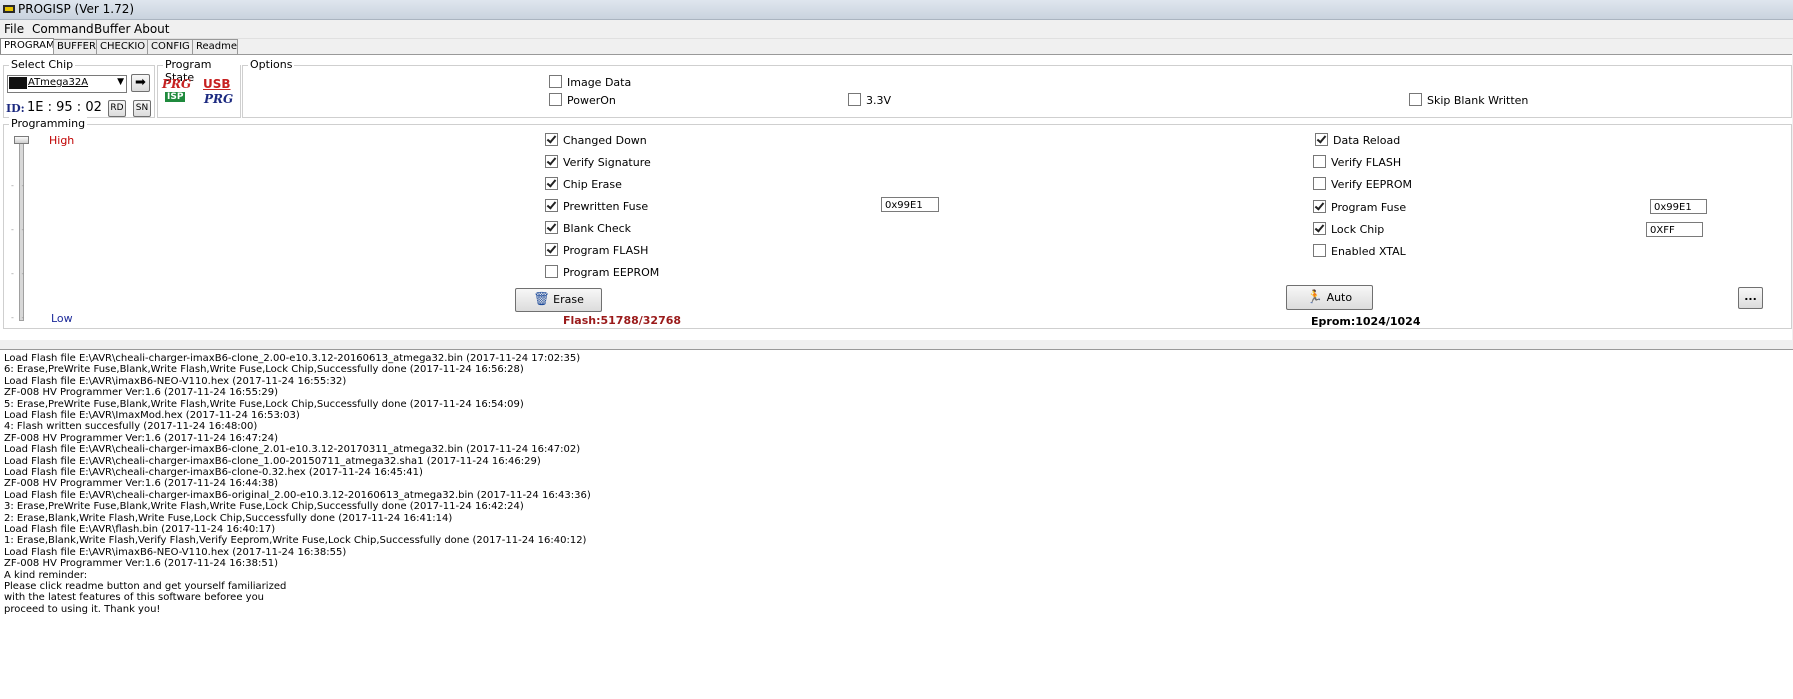 Image resolution: width=1793 pixels, height=699 pixels. I want to click on menu-about: About, so click(151, 29).